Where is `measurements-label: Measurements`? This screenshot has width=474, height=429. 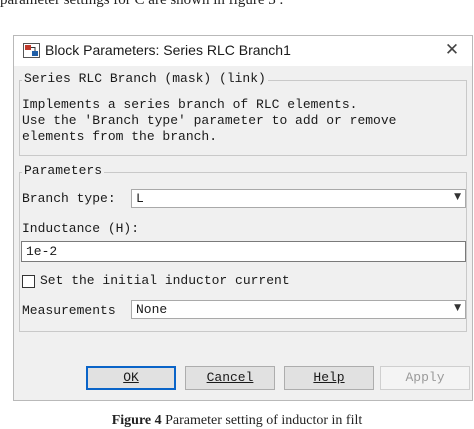 measurements-label: Measurements is located at coordinates (69, 310).